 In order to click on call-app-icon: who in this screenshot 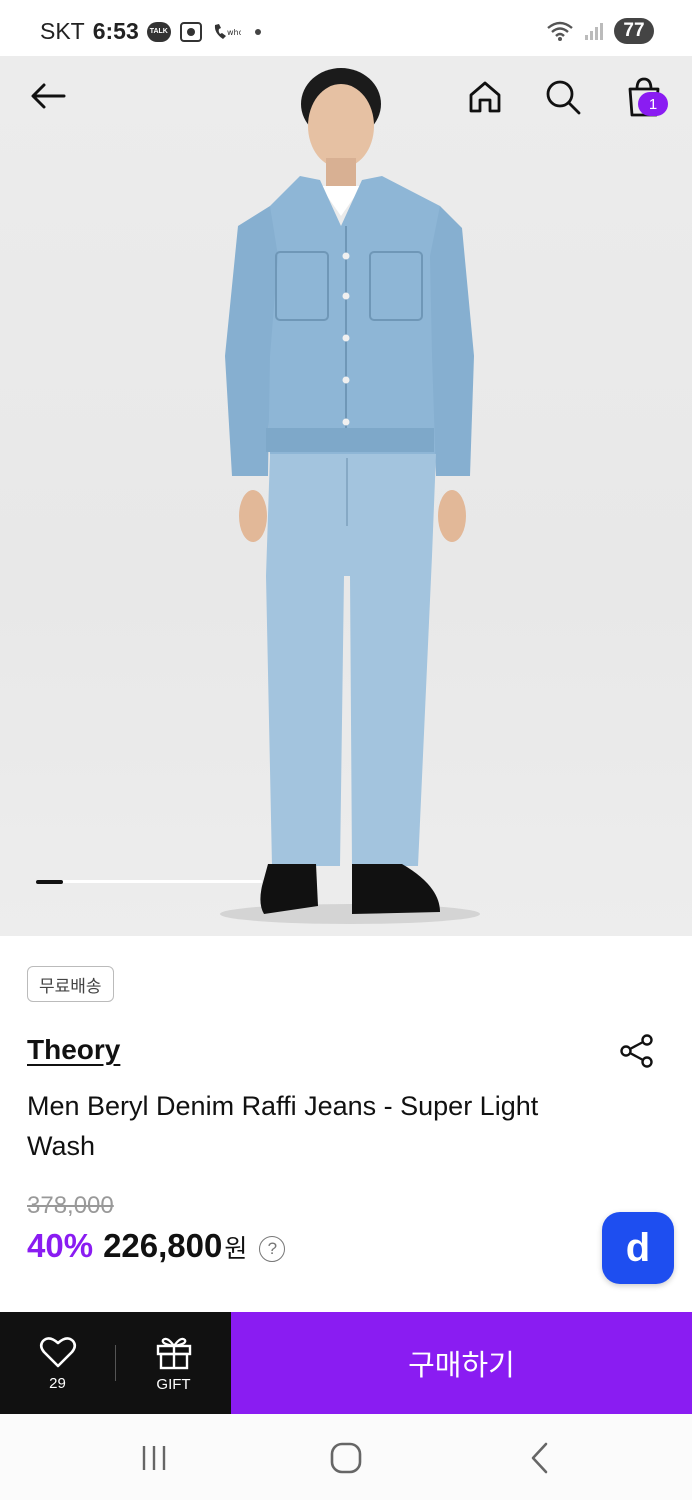, I will do `click(226, 32)`.